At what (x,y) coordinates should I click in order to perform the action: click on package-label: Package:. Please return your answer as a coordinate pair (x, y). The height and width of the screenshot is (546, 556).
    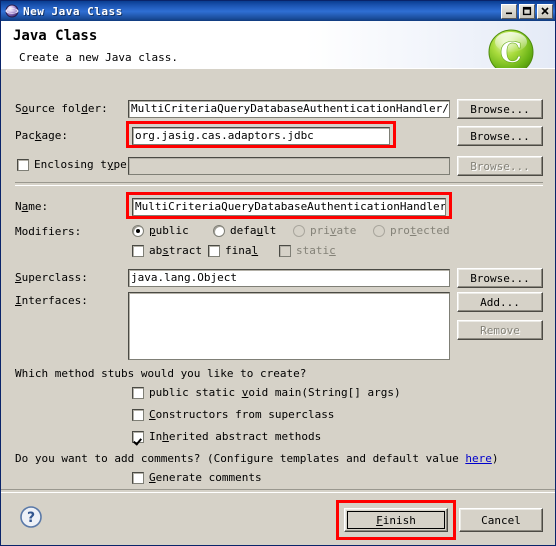
    Looking at the image, I should click on (41, 135).